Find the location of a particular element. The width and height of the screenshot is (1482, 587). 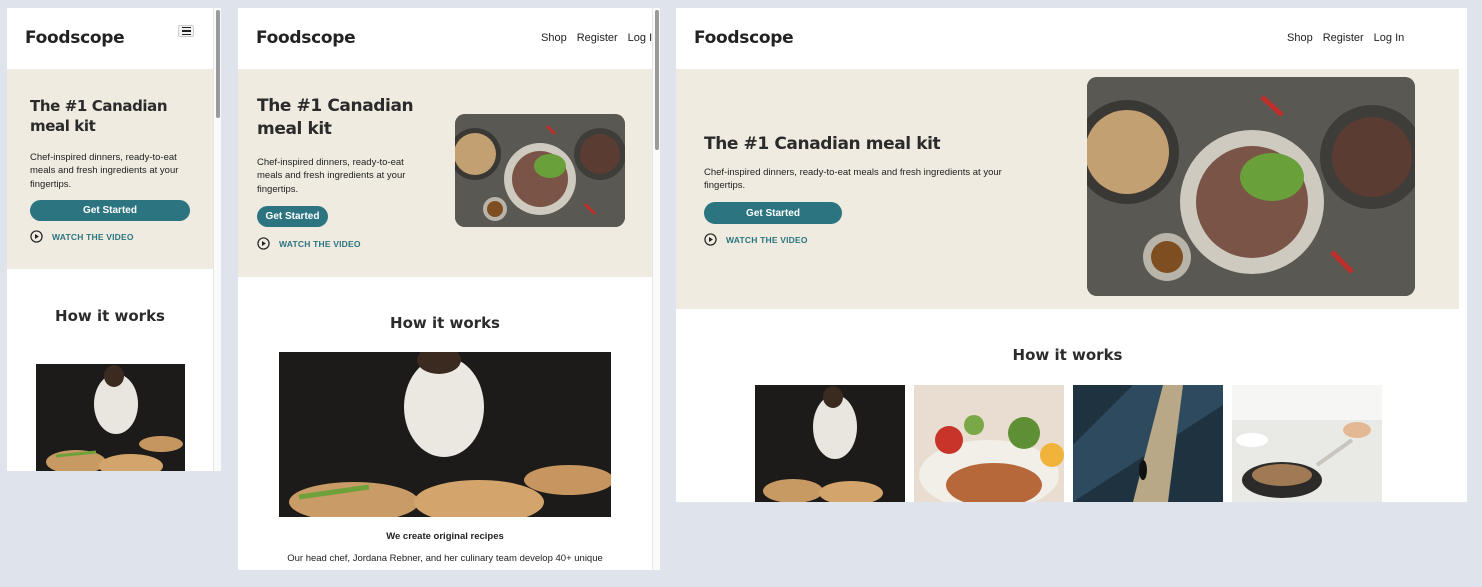

step-photo-meal is located at coordinates (989, 443).